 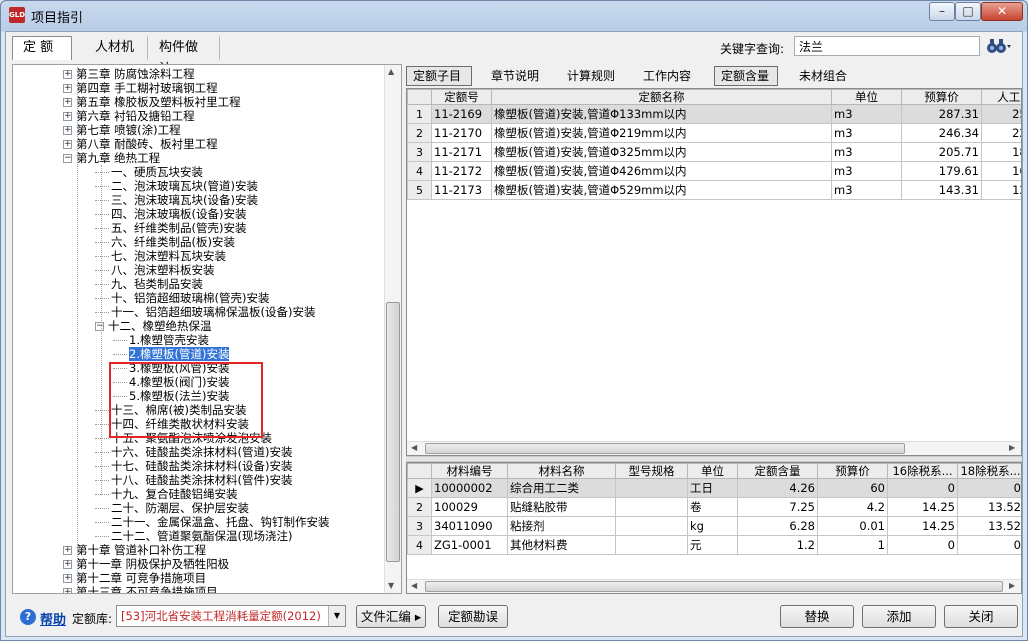 I want to click on tree-node: + 第十三章 不可竞争措施项目, so click(x=140, y=589).